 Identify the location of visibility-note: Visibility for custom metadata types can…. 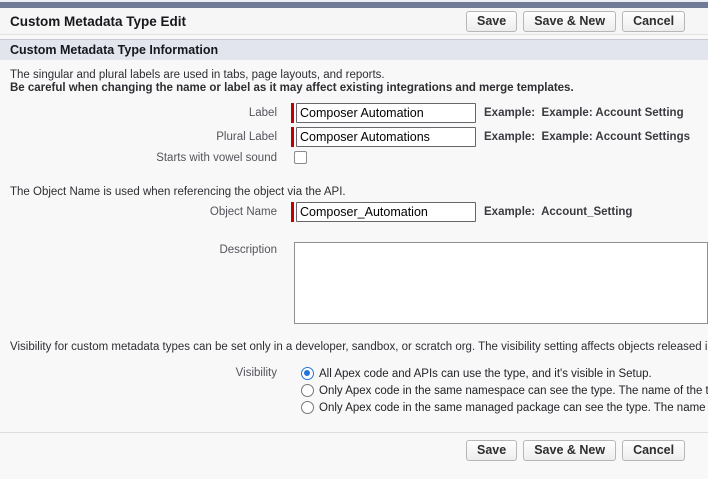
(359, 347).